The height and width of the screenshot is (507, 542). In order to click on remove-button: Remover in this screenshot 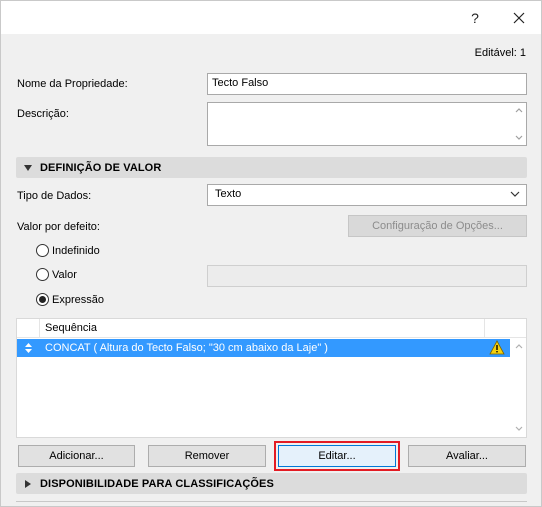, I will do `click(207, 456)`.